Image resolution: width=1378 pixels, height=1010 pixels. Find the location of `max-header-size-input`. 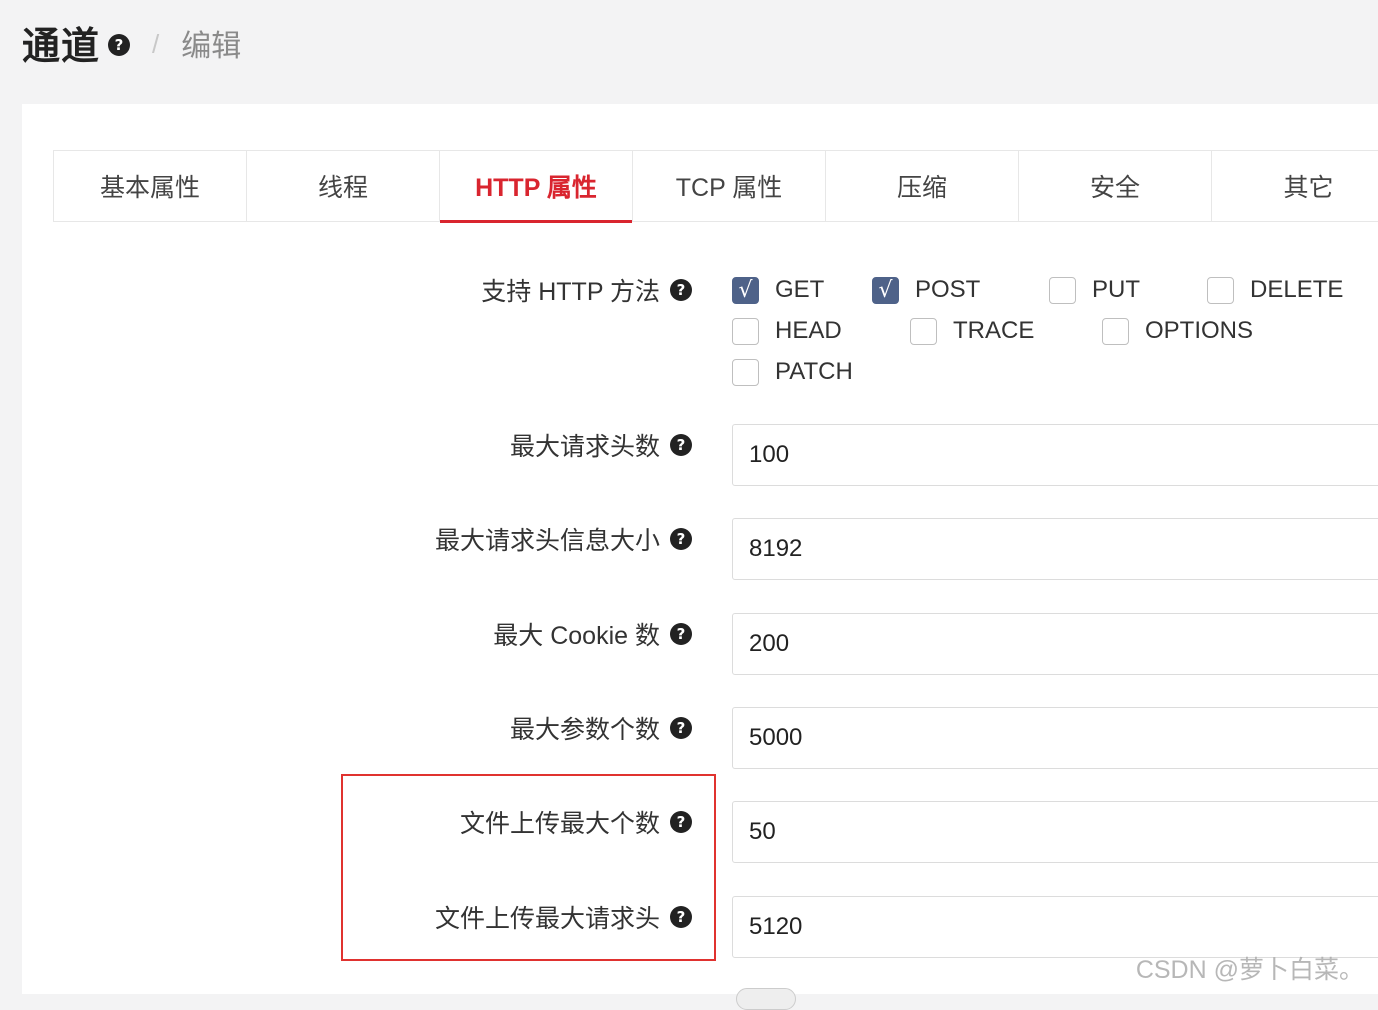

max-header-size-input is located at coordinates (1055, 549).